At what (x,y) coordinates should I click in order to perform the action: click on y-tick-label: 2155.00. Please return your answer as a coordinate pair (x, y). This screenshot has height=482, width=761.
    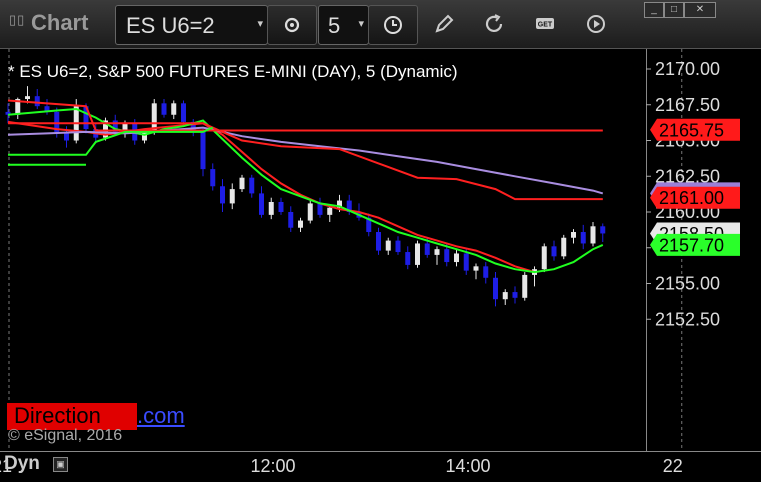
    Looking at the image, I should click on (687, 284).